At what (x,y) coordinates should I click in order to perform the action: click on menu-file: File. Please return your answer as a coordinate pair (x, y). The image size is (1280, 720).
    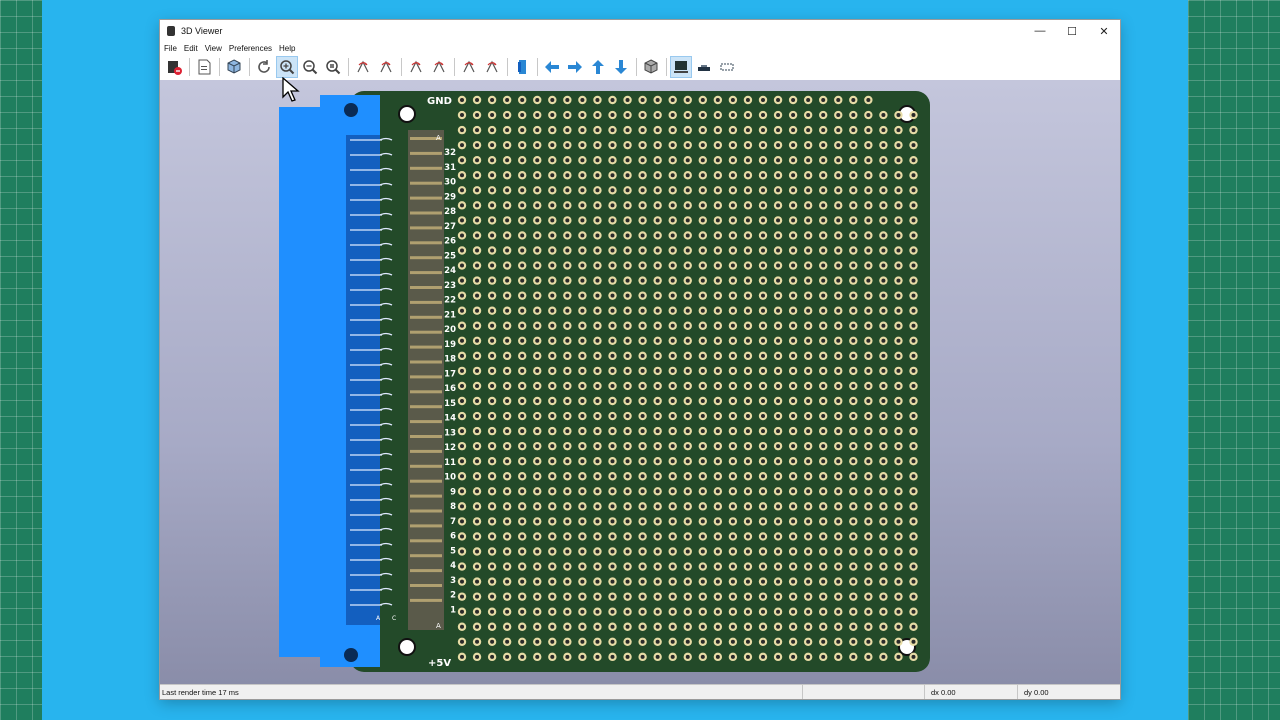
    Looking at the image, I should click on (170, 48).